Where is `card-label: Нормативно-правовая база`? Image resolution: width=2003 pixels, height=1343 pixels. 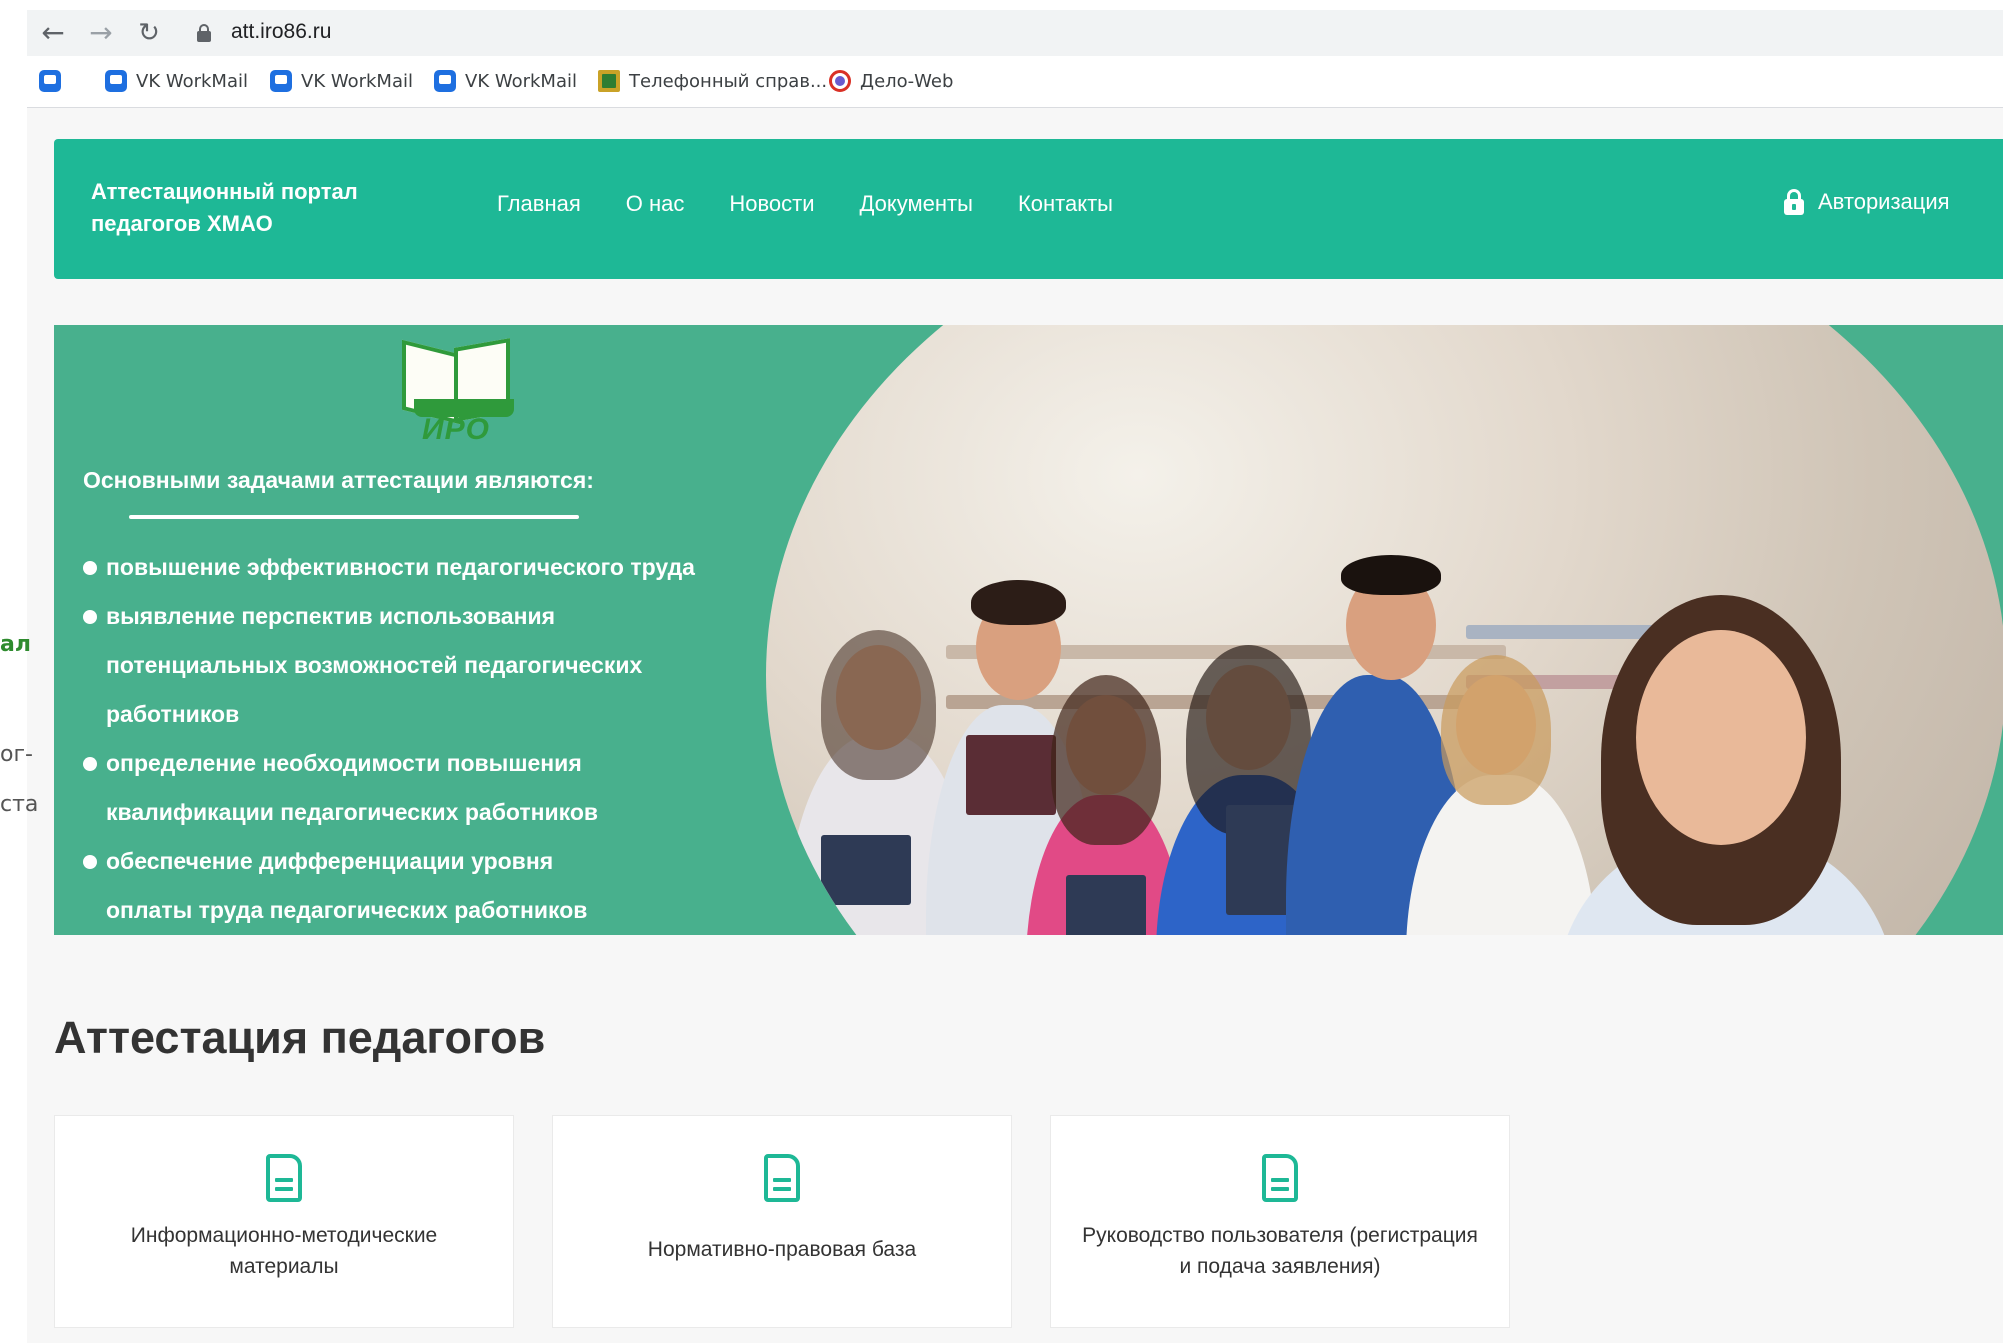 card-label: Нормативно-правовая база is located at coordinates (782, 1249).